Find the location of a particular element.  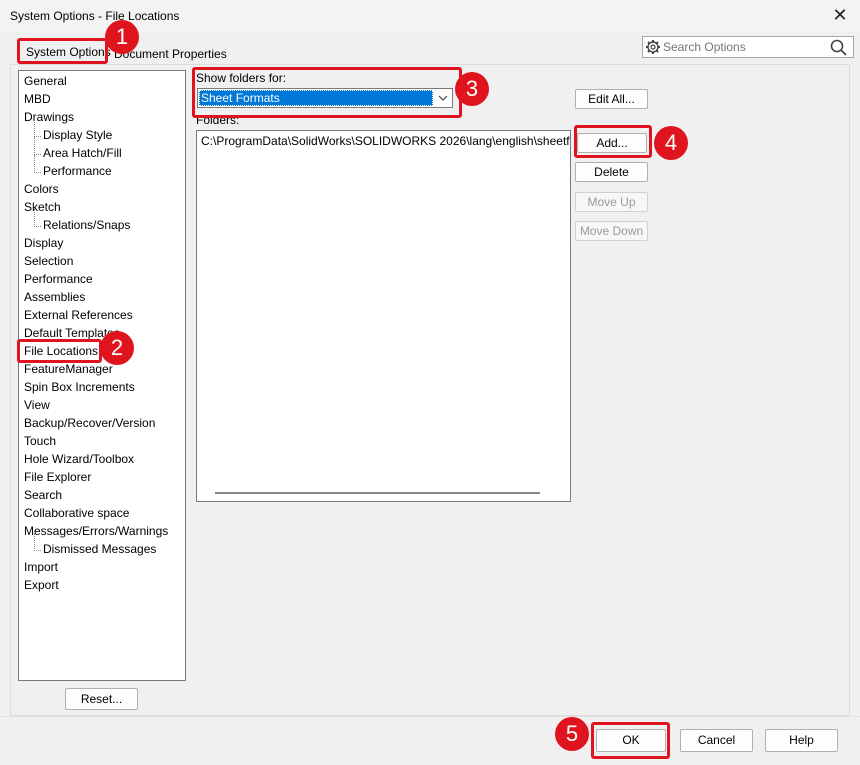

move-up-button: Move Up is located at coordinates (611, 202).